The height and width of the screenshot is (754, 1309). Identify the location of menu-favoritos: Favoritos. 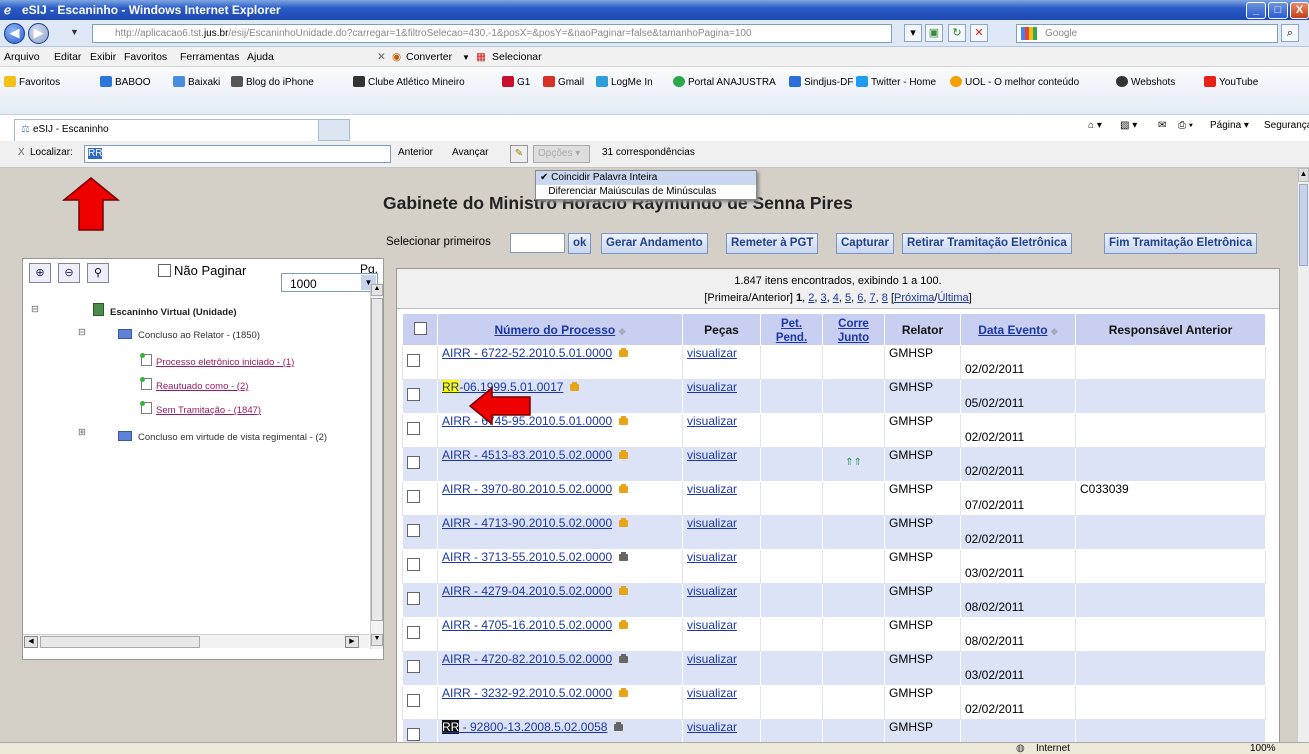
(145, 57).